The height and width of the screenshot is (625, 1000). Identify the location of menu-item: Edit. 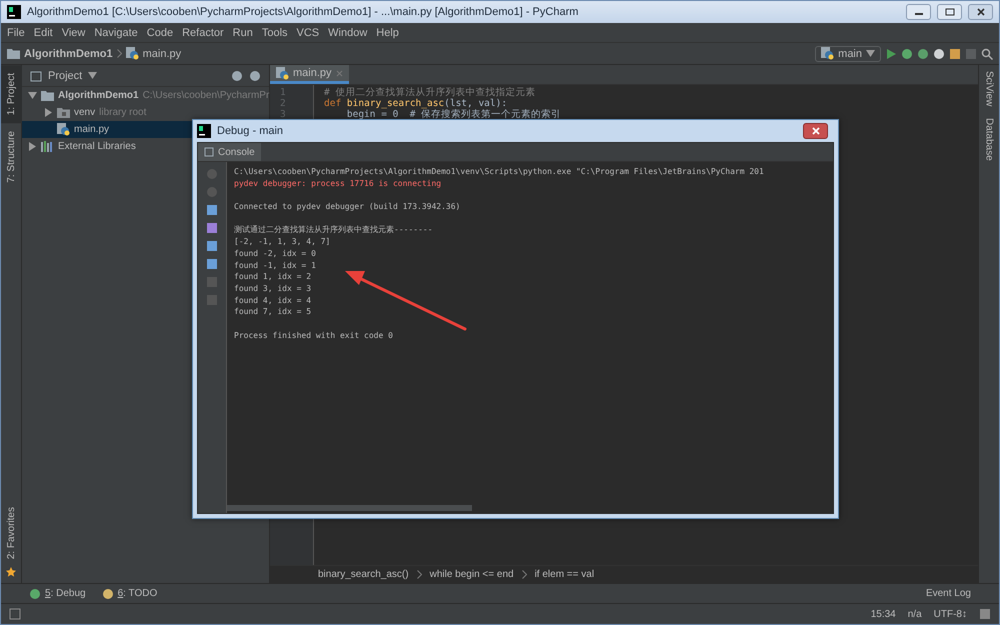
(43, 32).